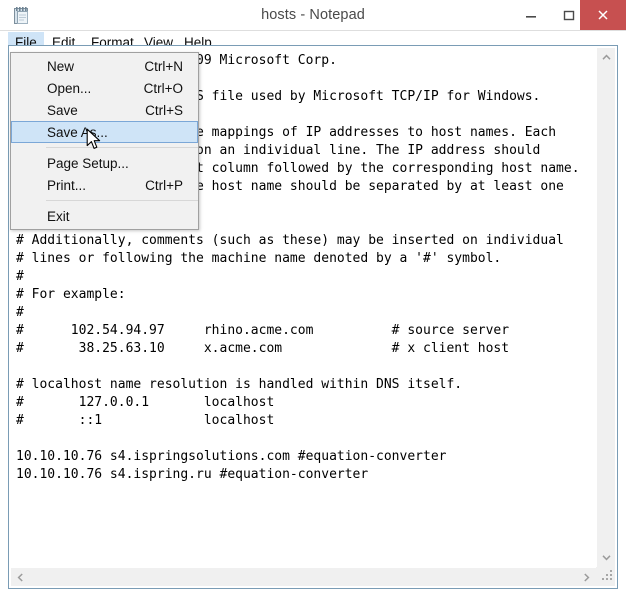 This screenshot has height=597, width=626. What do you see at coordinates (61, 66) in the screenshot?
I see `menu-item-label: New` at bounding box center [61, 66].